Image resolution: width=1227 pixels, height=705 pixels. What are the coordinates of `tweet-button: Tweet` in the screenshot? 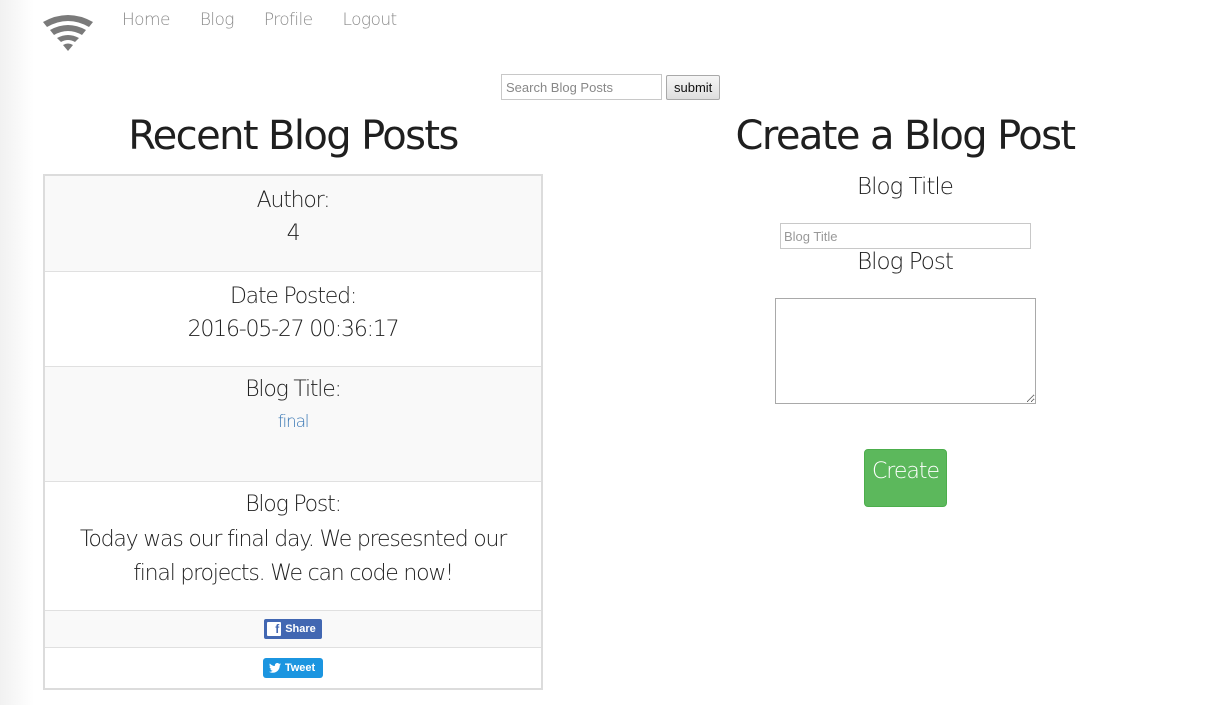 It's located at (293, 668).